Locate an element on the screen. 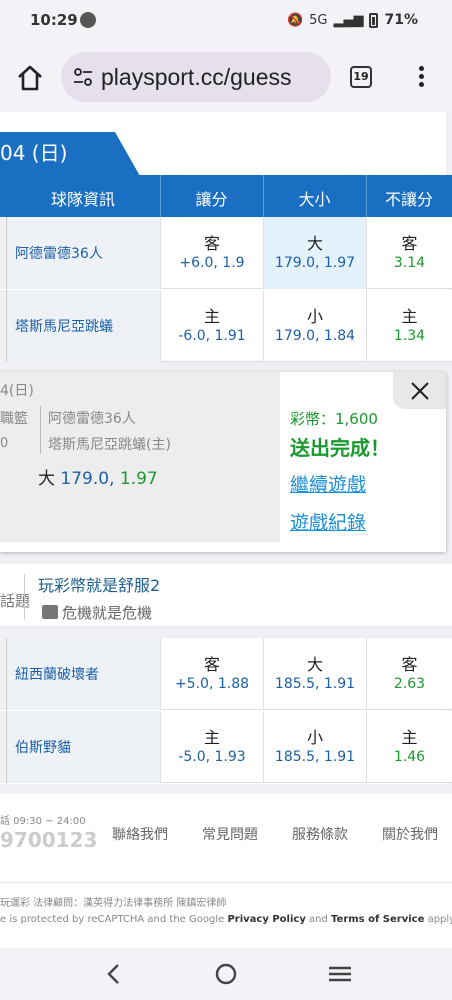 The width and height of the screenshot is (452, 1000). moneyline-bet-cell: 客 3.14 is located at coordinates (409, 253).